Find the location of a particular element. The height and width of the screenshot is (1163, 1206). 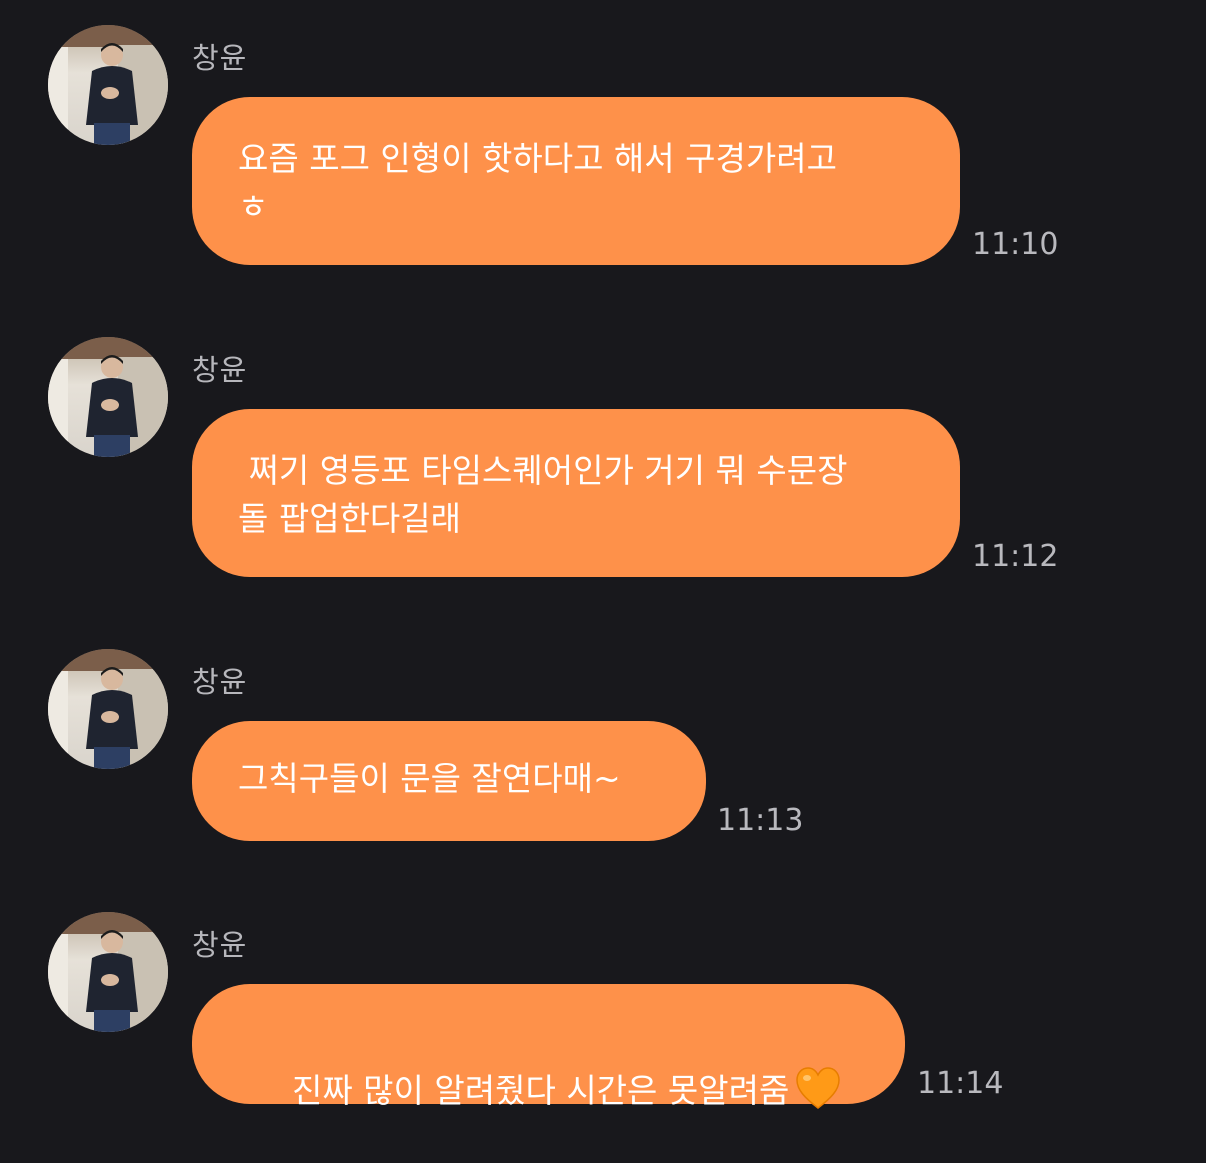

message-time: 11:10 is located at coordinates (1015, 244).